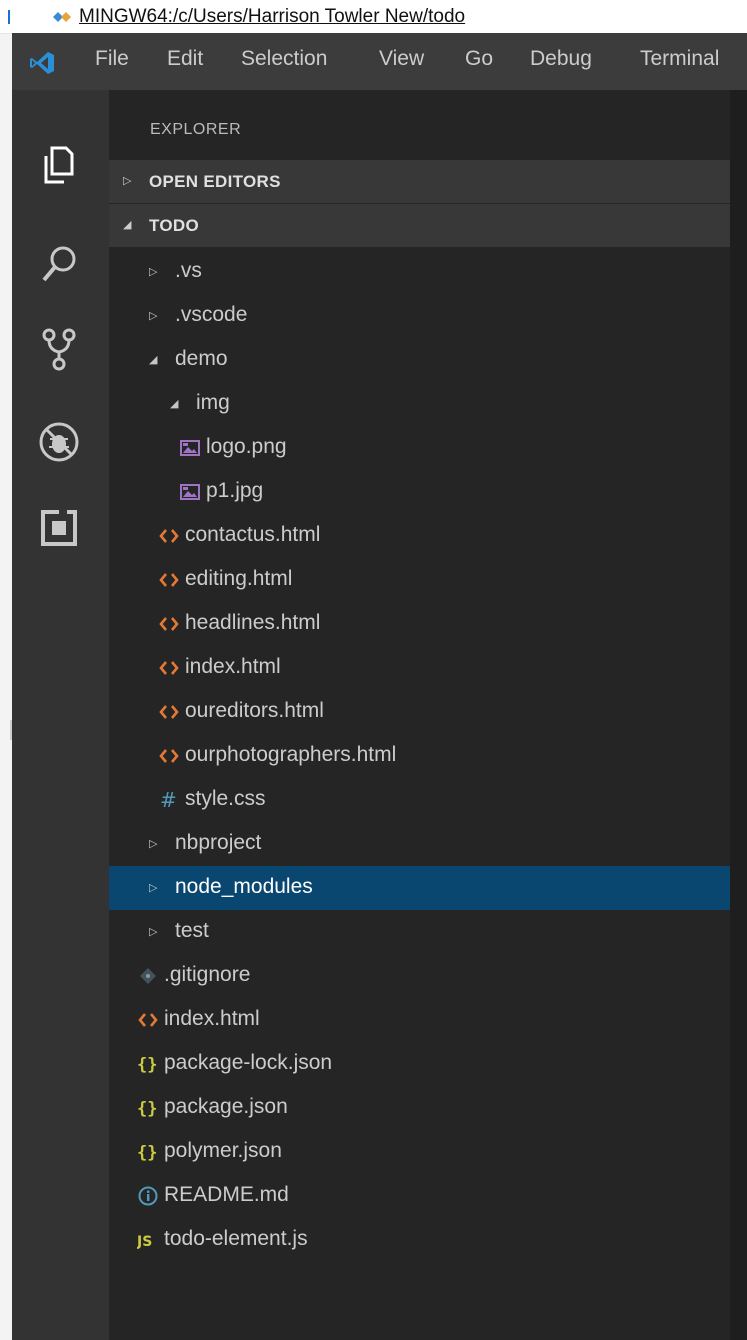 The width and height of the screenshot is (747, 1340). What do you see at coordinates (419, 932) in the screenshot?
I see `tree-folder-row: ▷ test` at bounding box center [419, 932].